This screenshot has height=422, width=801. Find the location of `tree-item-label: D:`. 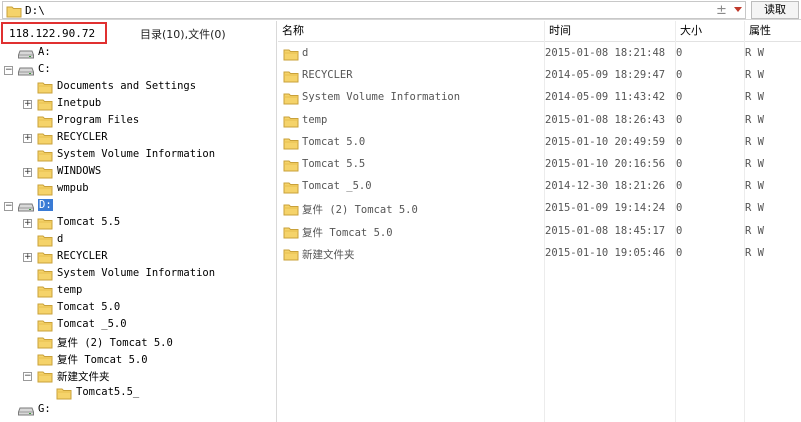

tree-item-label: D: is located at coordinates (45, 205).